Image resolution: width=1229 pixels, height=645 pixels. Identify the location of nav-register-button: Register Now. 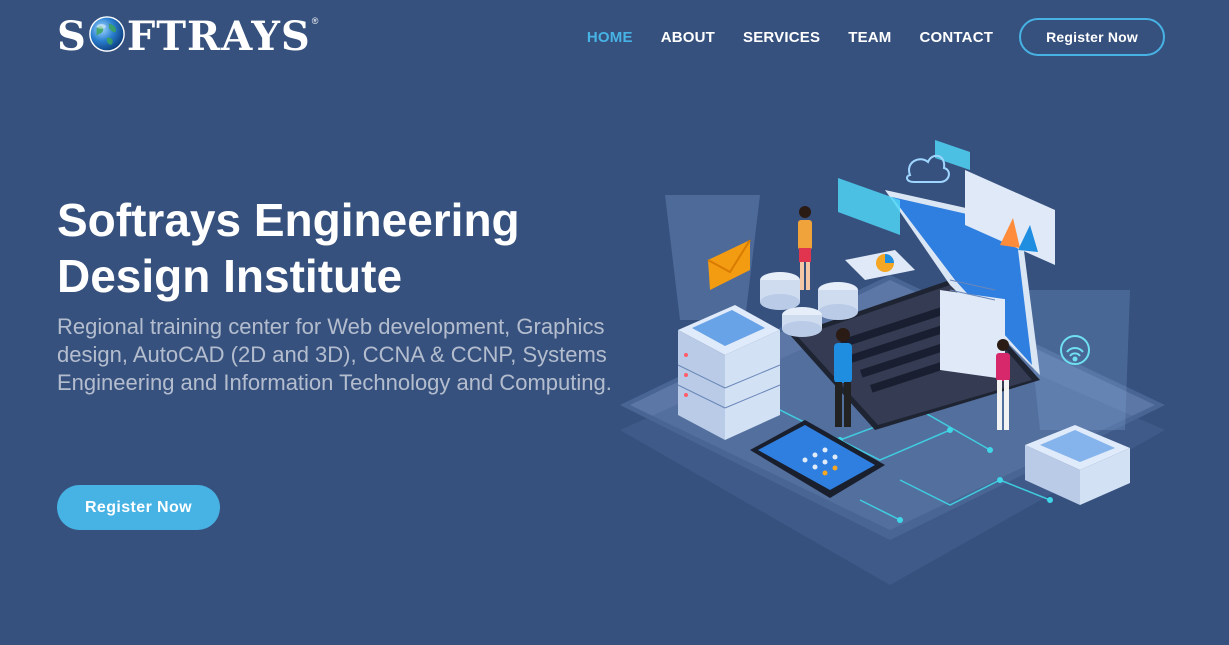
(1092, 37).